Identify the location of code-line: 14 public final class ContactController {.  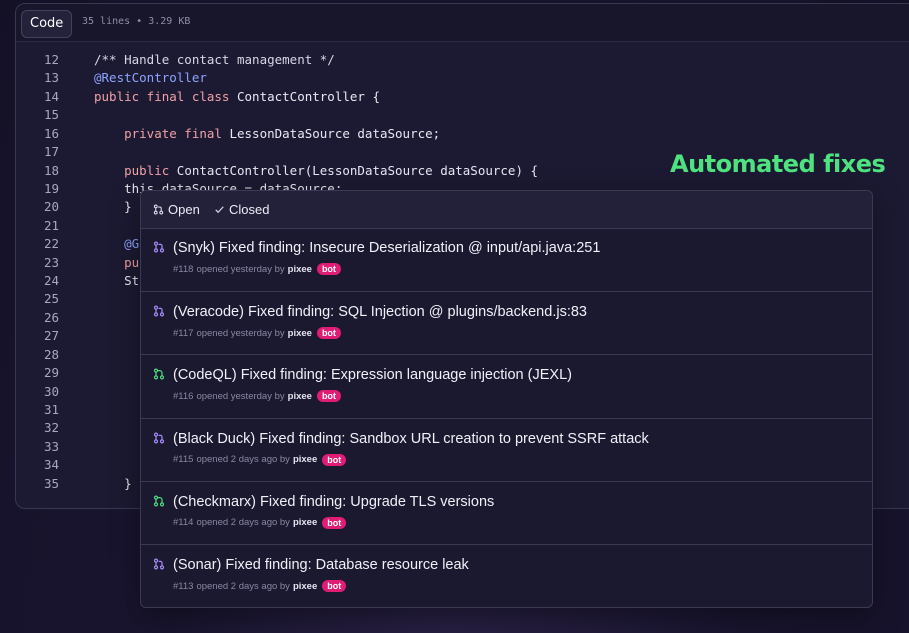
(198, 97).